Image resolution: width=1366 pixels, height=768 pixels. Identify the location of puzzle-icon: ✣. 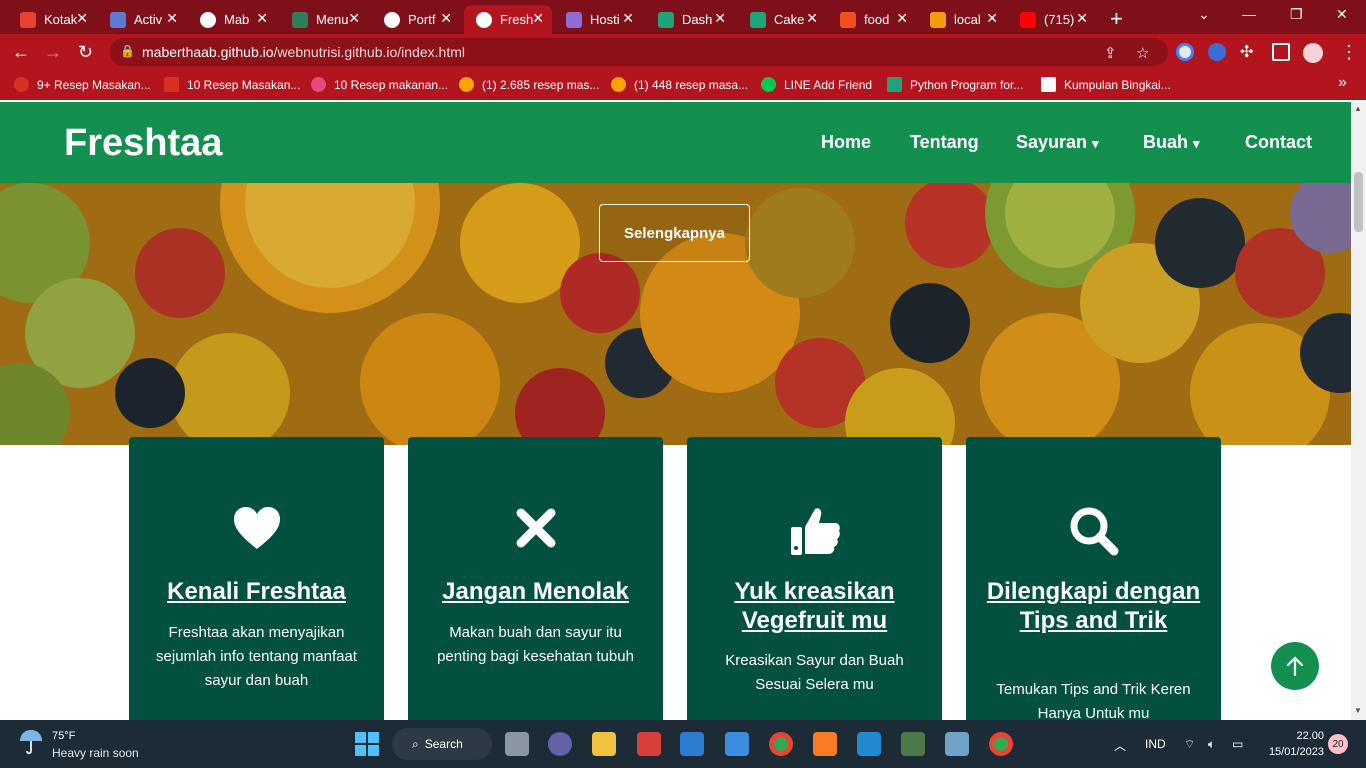
(1246, 52).